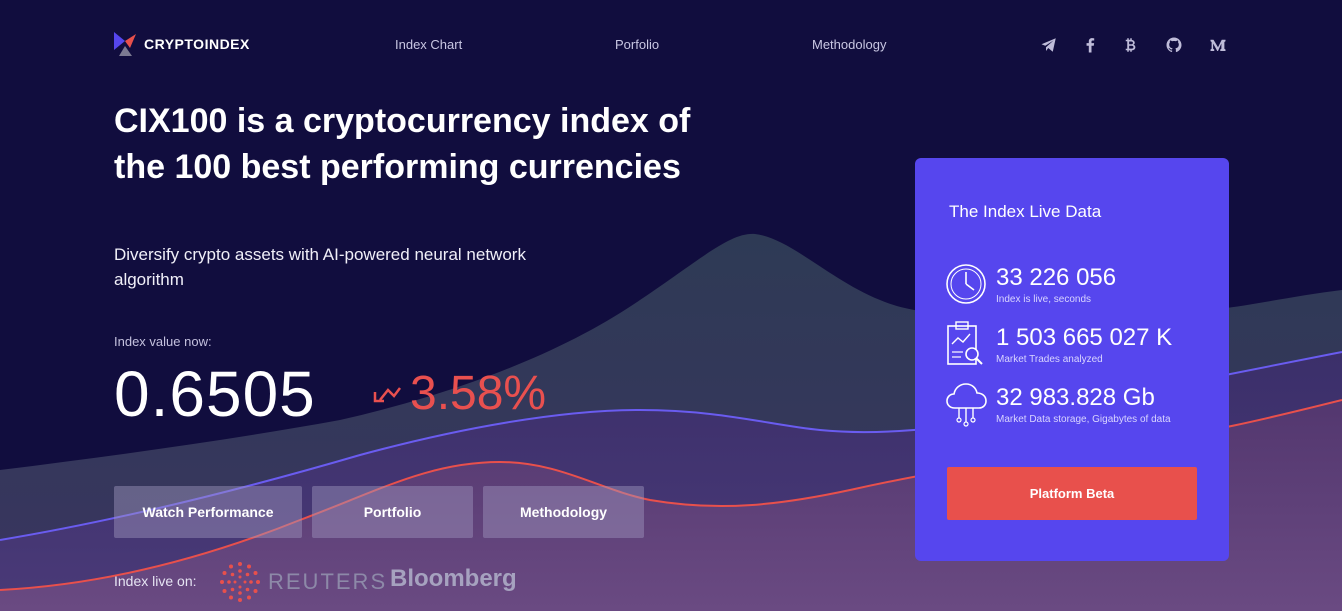 This screenshot has width=1342, height=611. I want to click on brand-logo: CRYPTOINDEX, so click(182, 44).